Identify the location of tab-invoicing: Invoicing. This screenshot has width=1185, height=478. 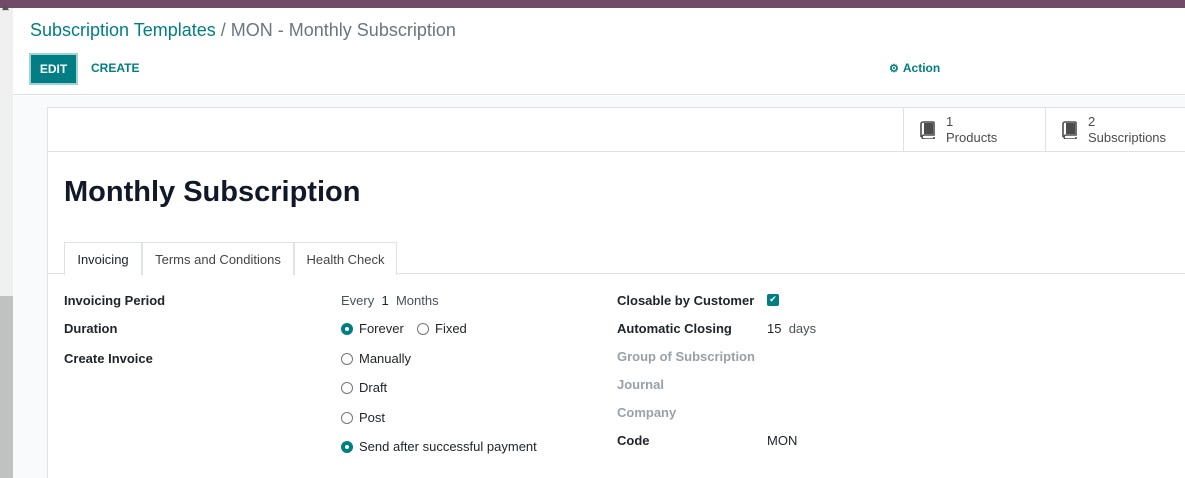
(103, 258).